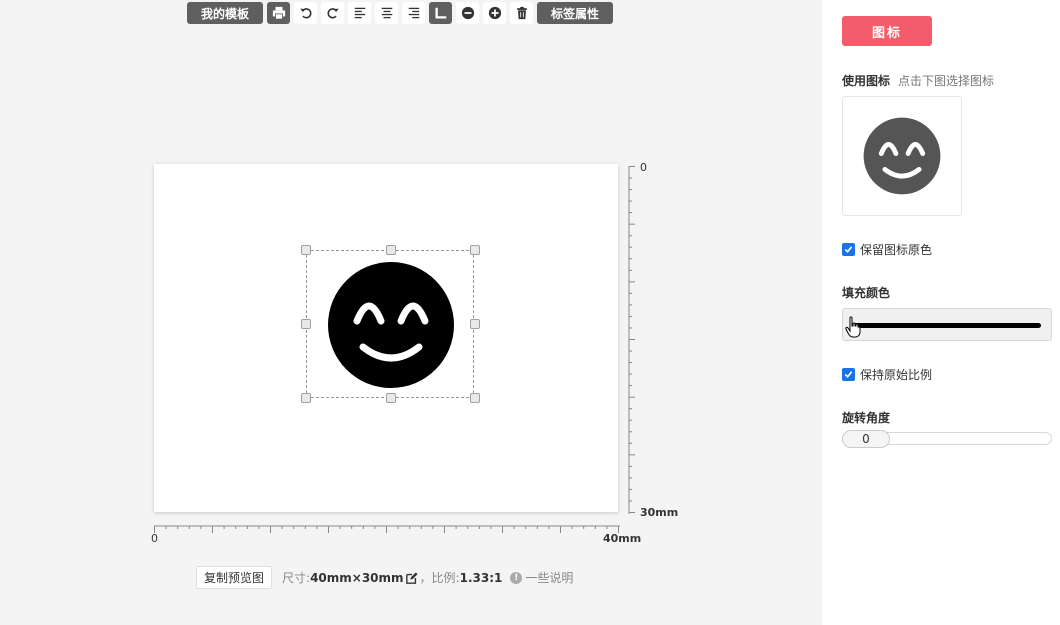  I want to click on vertical-ruler-ticks, so click(631, 340).